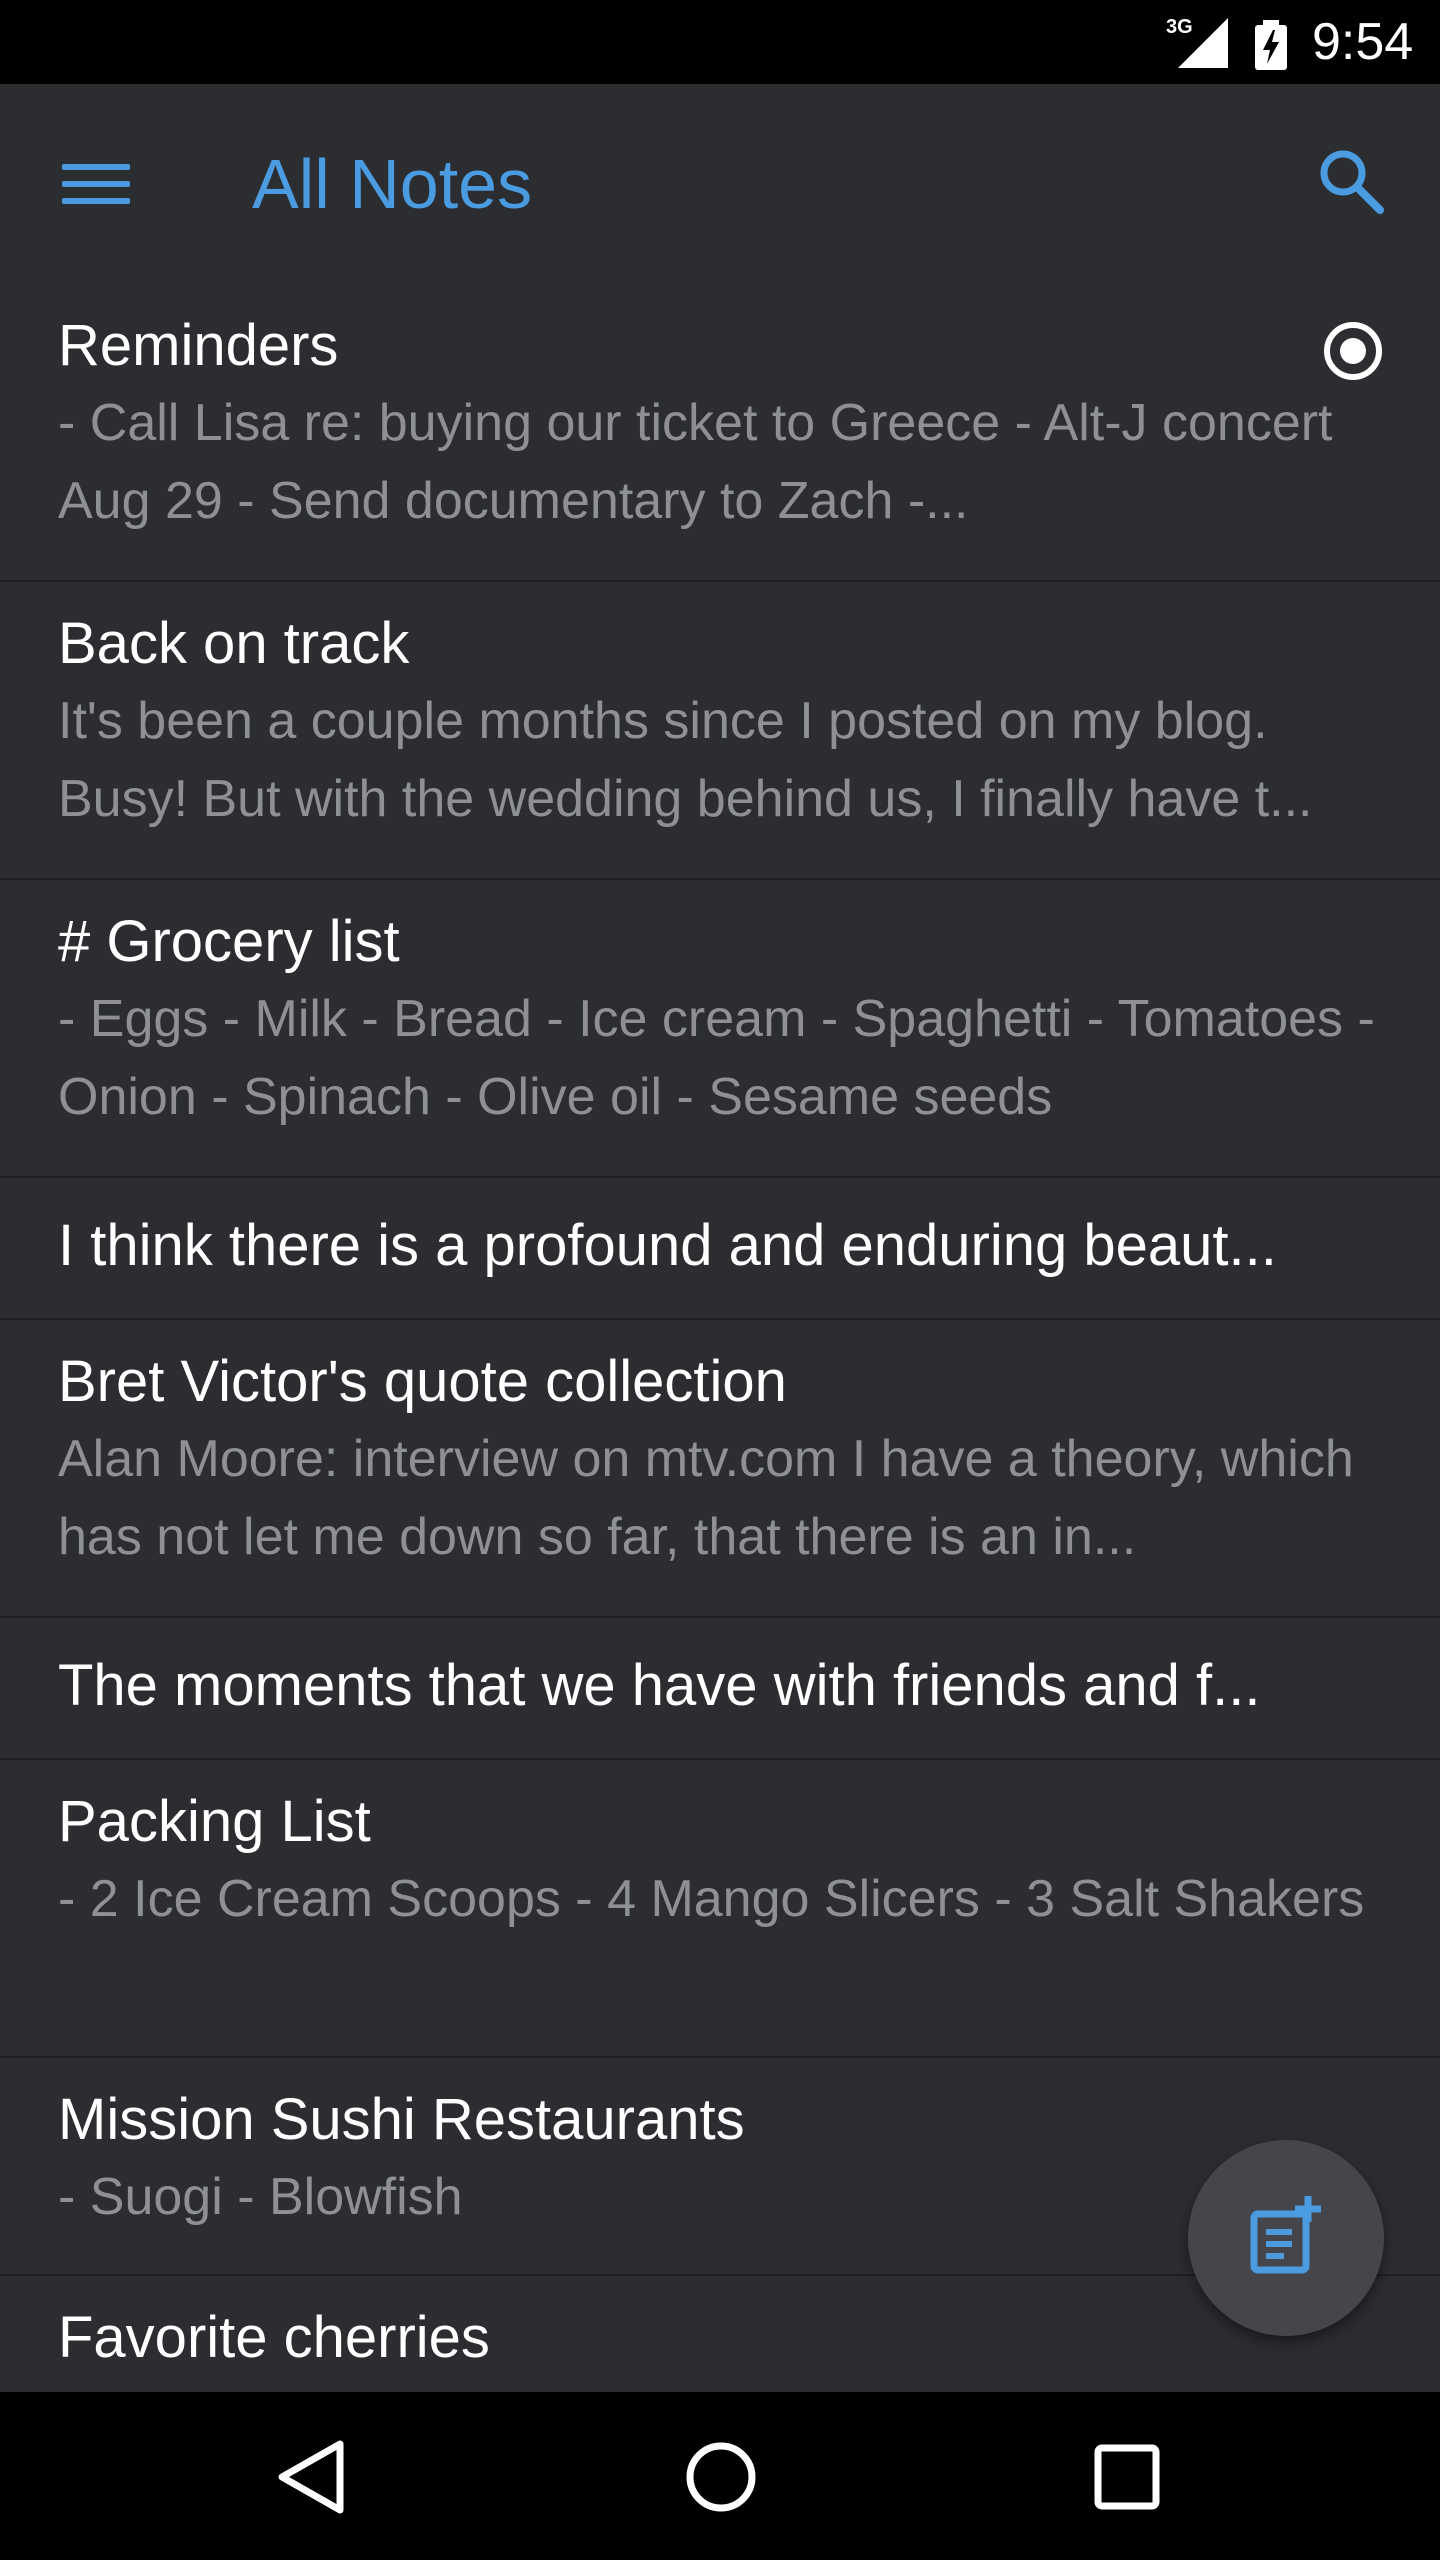 Image resolution: width=1440 pixels, height=2560 pixels. I want to click on network-type-label: 3G, so click(1179, 27).